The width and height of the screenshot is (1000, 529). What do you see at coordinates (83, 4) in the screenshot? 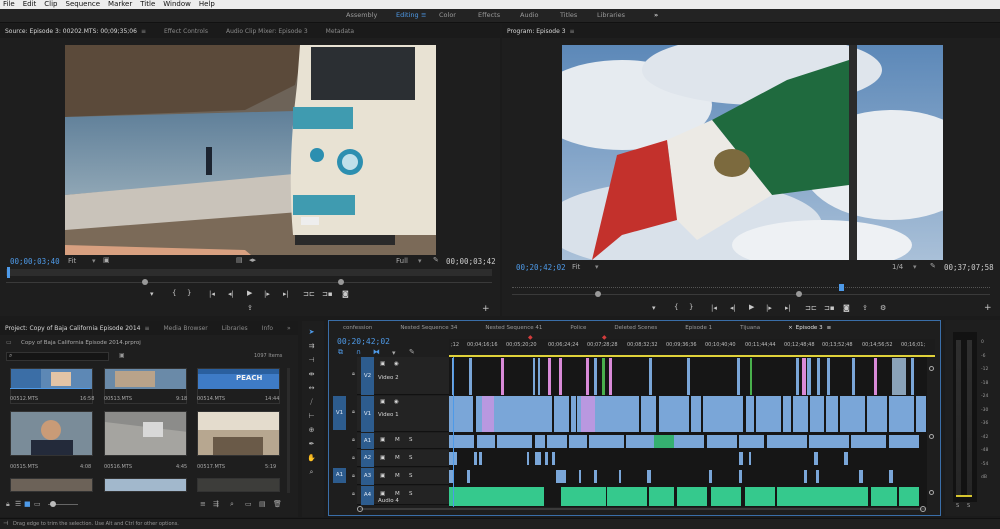
I see `menu-sequence: Sequence` at bounding box center [83, 4].